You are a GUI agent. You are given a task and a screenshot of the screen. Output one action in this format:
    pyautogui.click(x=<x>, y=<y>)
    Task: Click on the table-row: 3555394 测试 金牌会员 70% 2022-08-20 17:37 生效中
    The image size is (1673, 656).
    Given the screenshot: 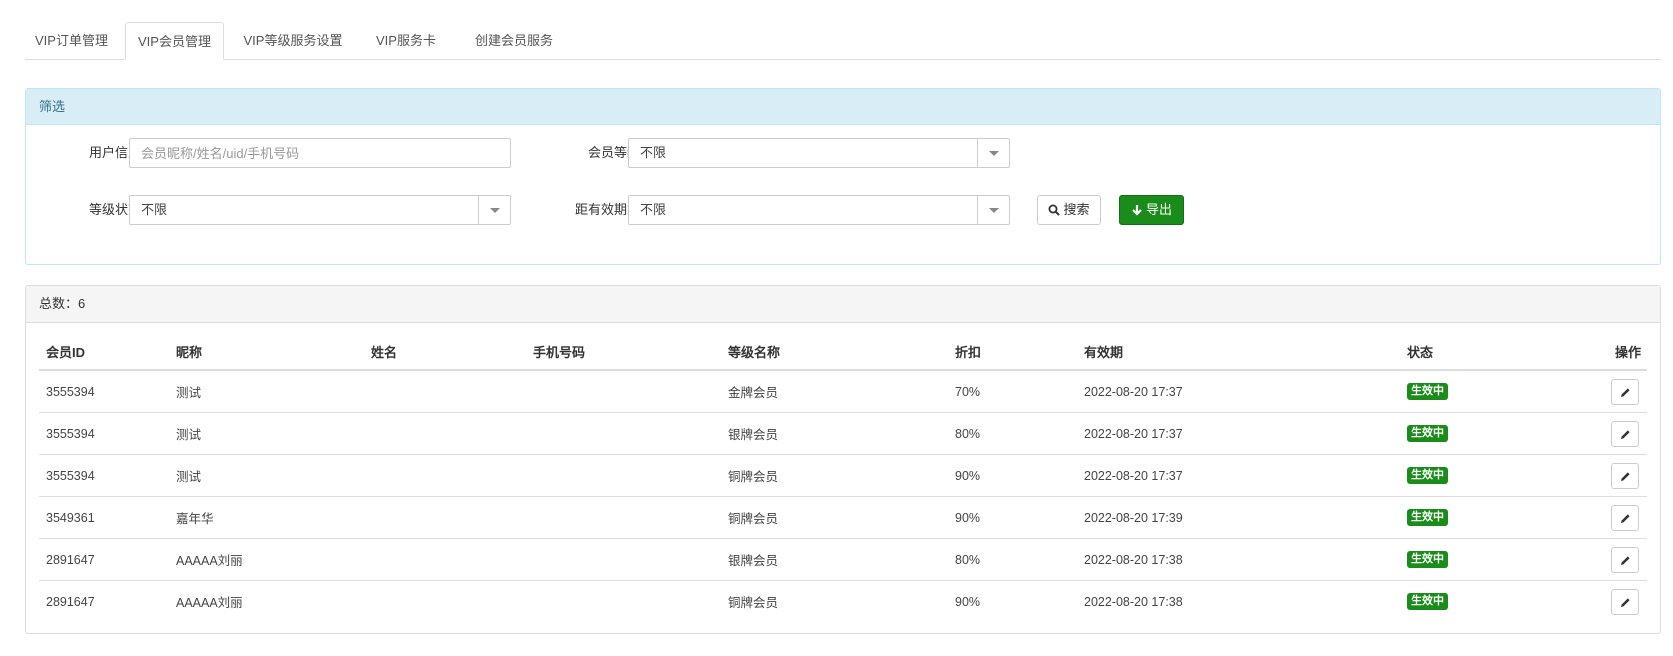 What is the action you would take?
    pyautogui.click(x=843, y=391)
    